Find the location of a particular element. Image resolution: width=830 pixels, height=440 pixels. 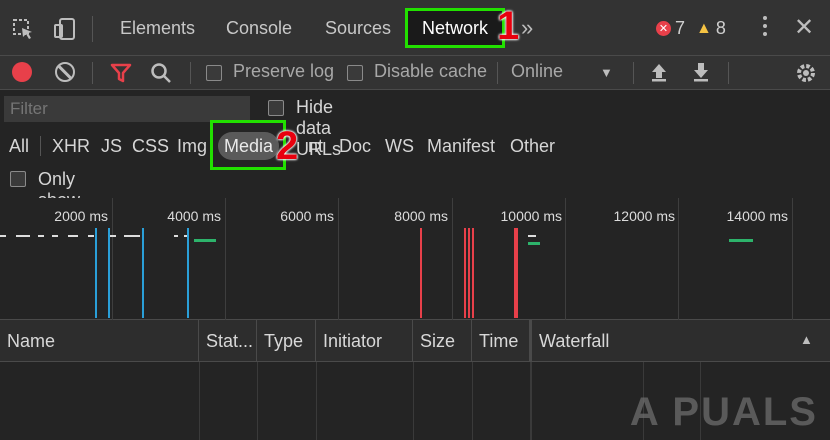

tick-label: 10000 ms is located at coordinates (531, 216).